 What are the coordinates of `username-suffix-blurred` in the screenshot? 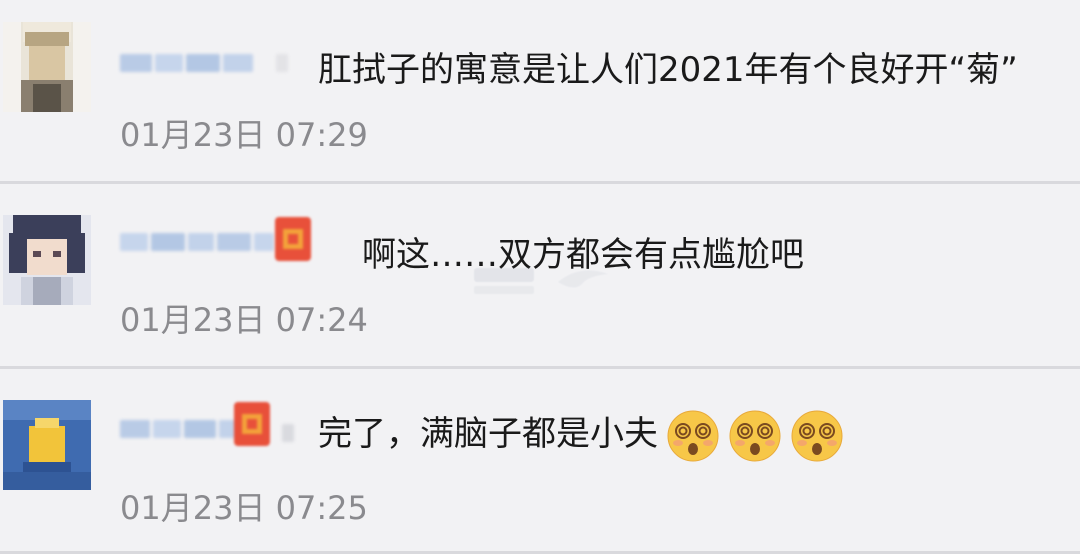 It's located at (288, 433).